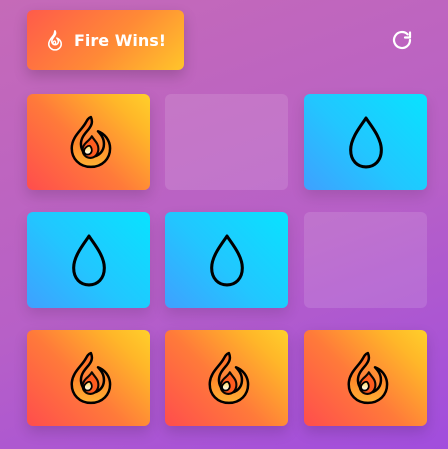 This screenshot has width=448, height=449. I want to click on reset-button, so click(402, 40).